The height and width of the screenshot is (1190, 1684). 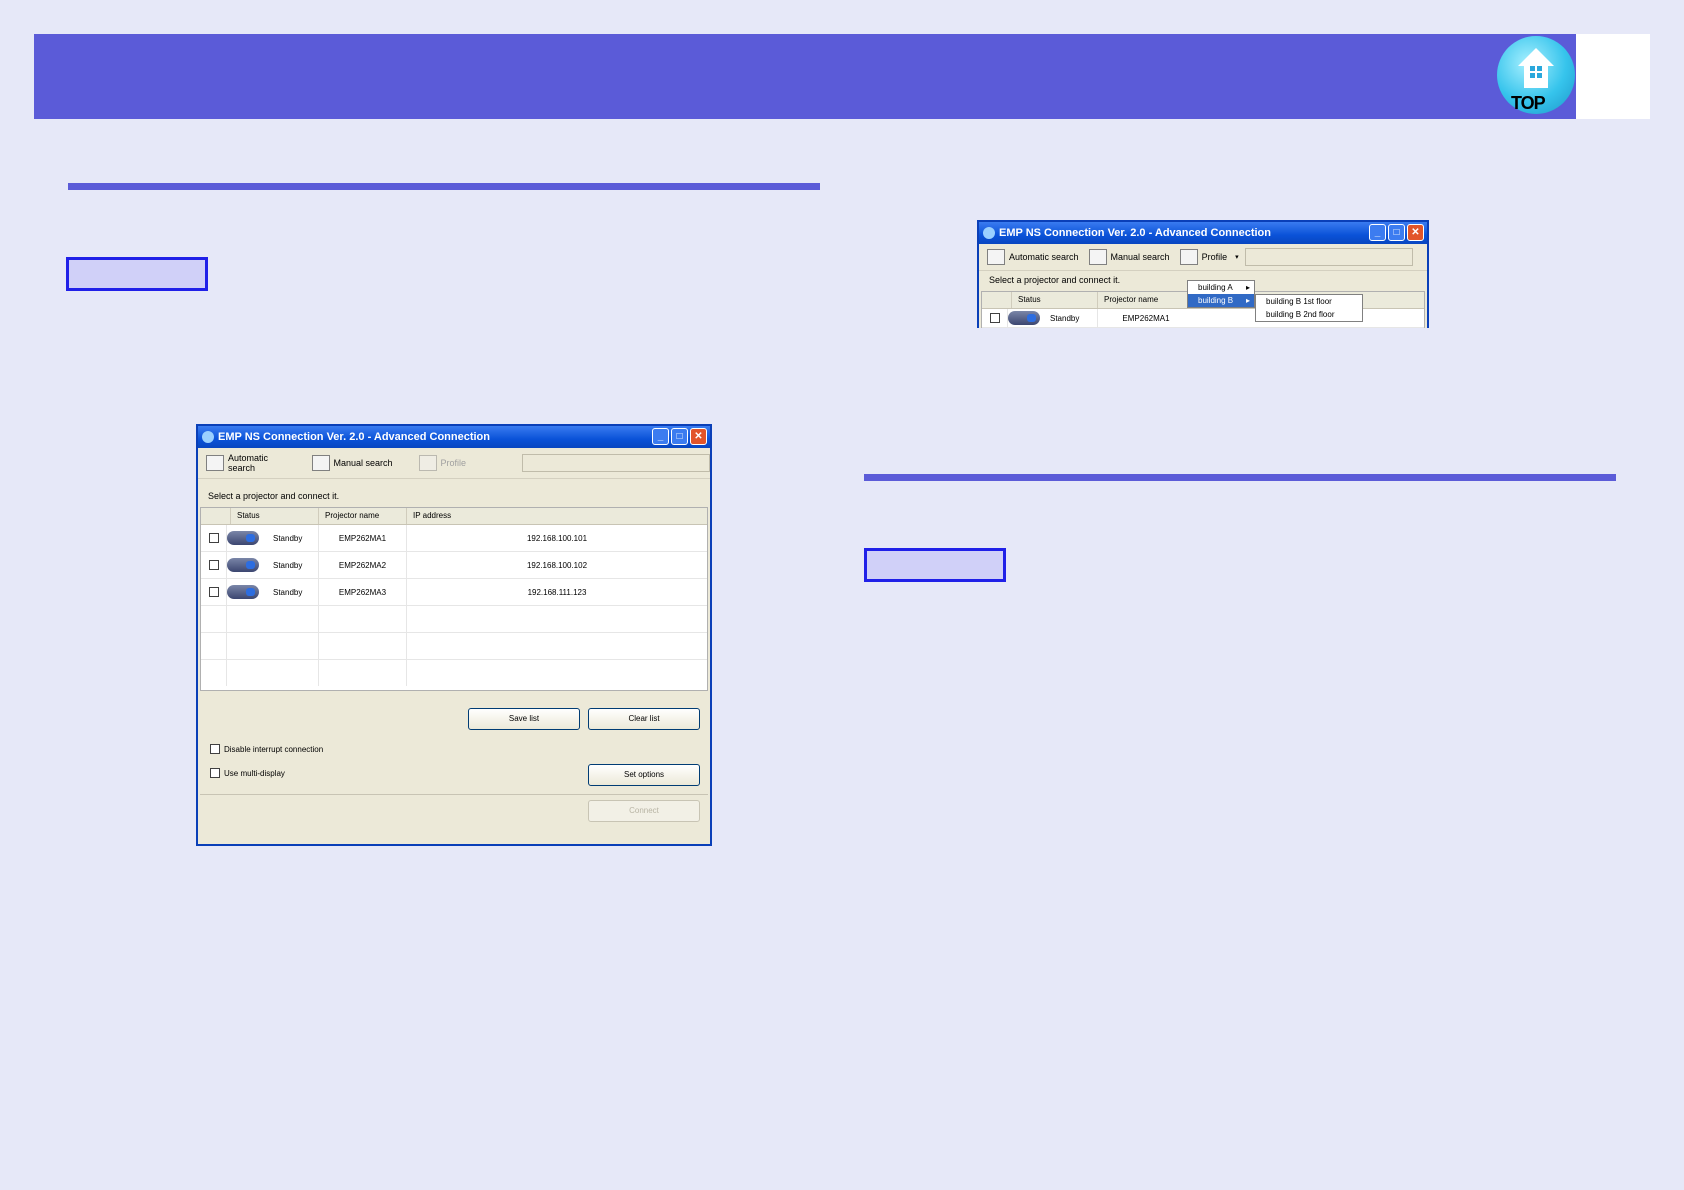 I want to click on row-ip: 192.168.100.102, so click(x=557, y=565).